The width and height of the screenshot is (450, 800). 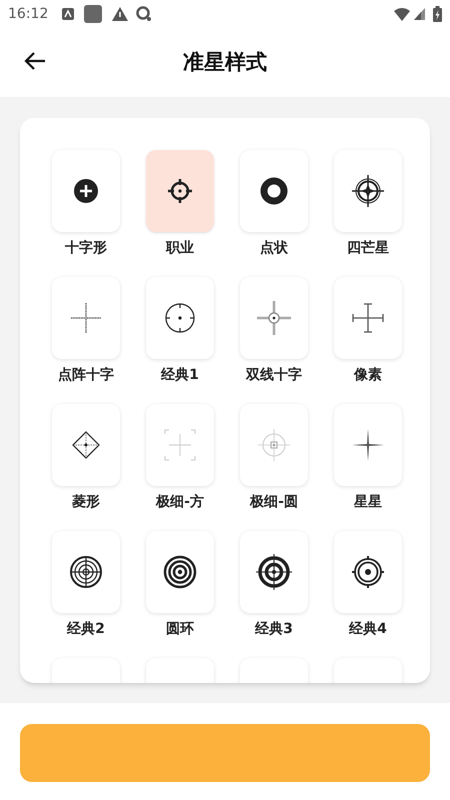 What do you see at coordinates (274, 318) in the screenshot?
I see `thick-cross-icon` at bounding box center [274, 318].